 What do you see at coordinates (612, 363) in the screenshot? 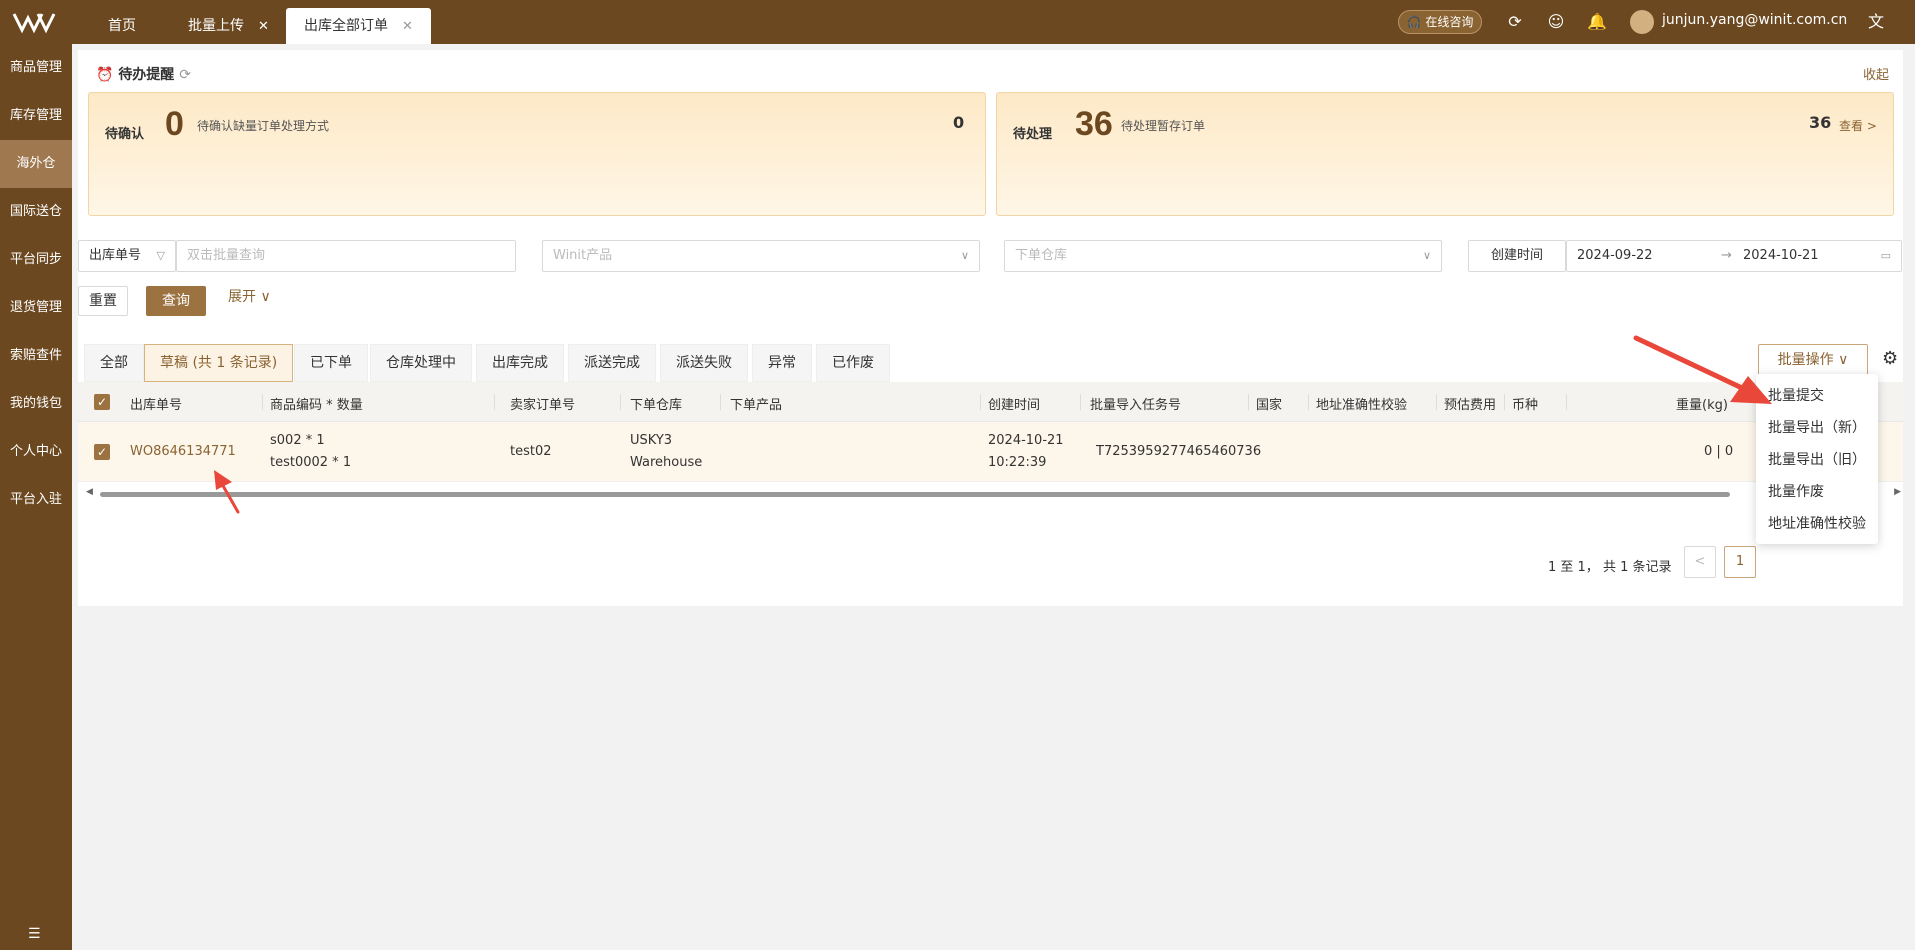
I see `tab-delivered: 派送完成` at bounding box center [612, 363].